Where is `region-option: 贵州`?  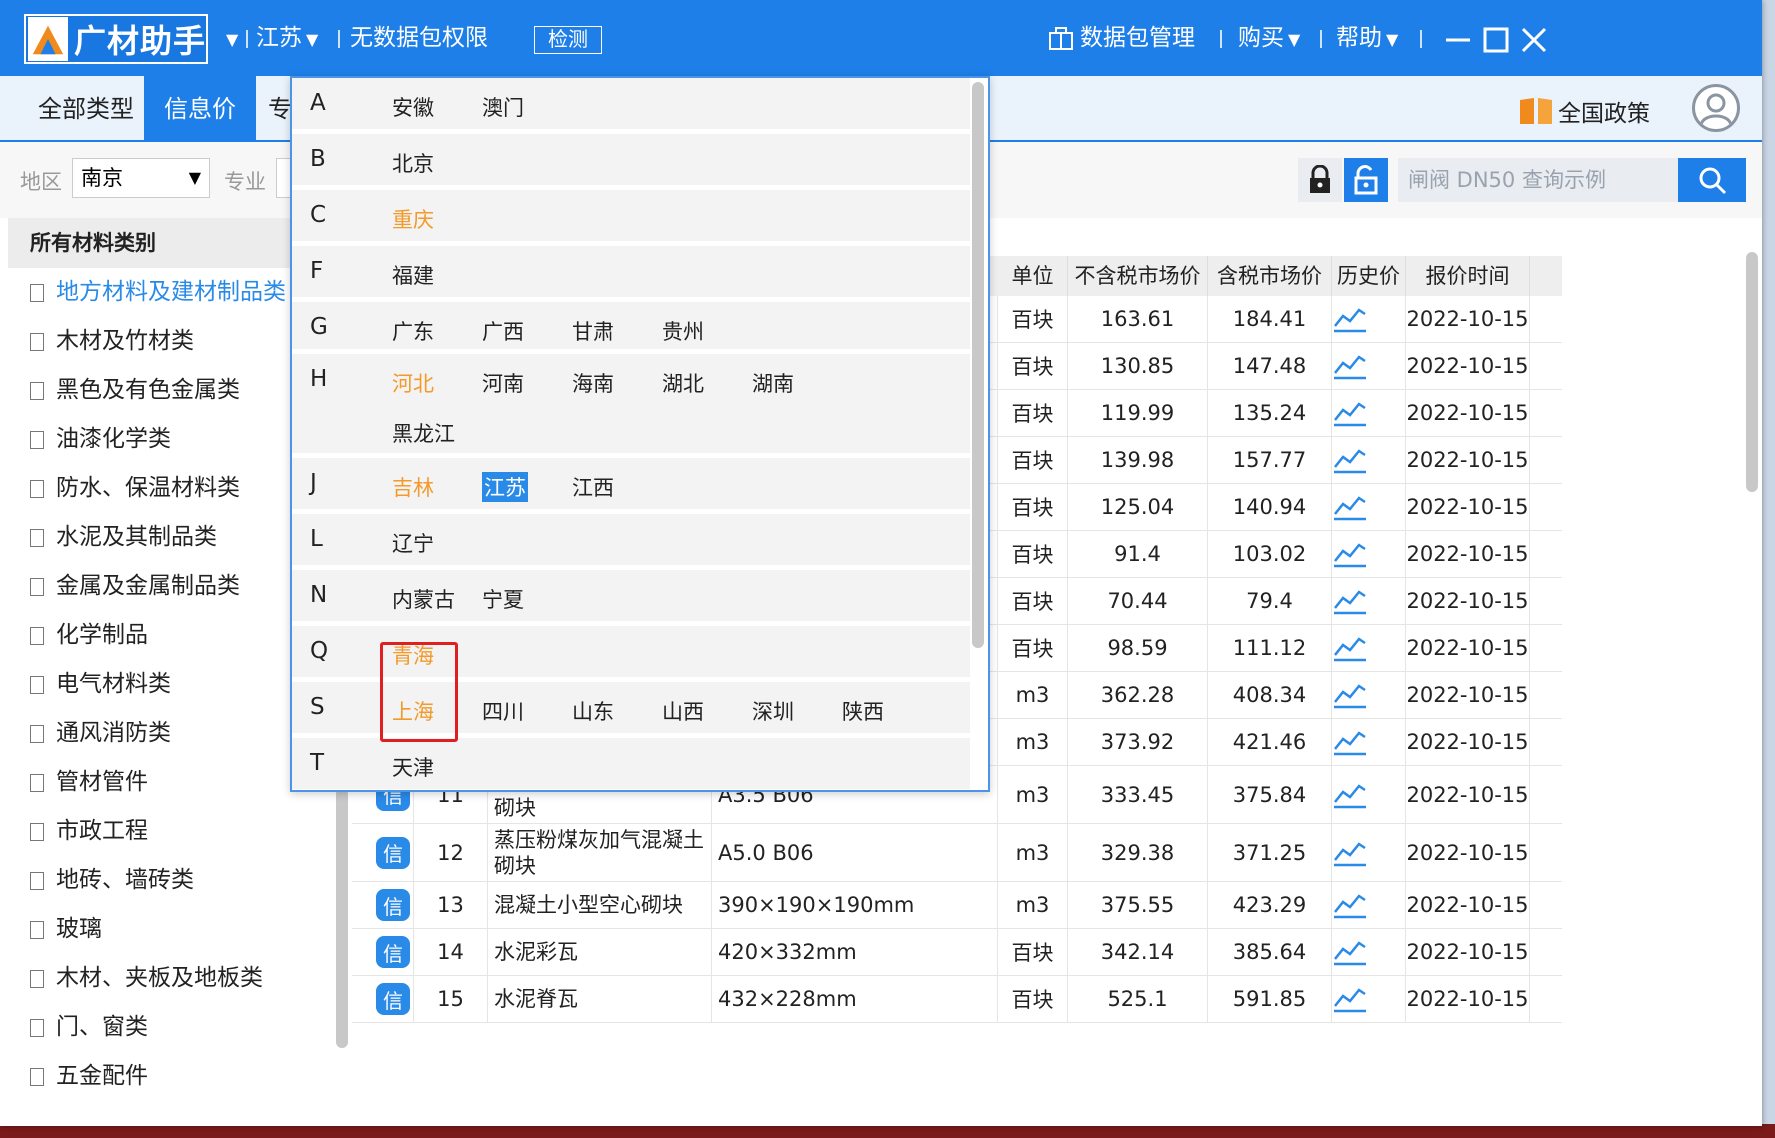
region-option: 贵州 is located at coordinates (683, 331).